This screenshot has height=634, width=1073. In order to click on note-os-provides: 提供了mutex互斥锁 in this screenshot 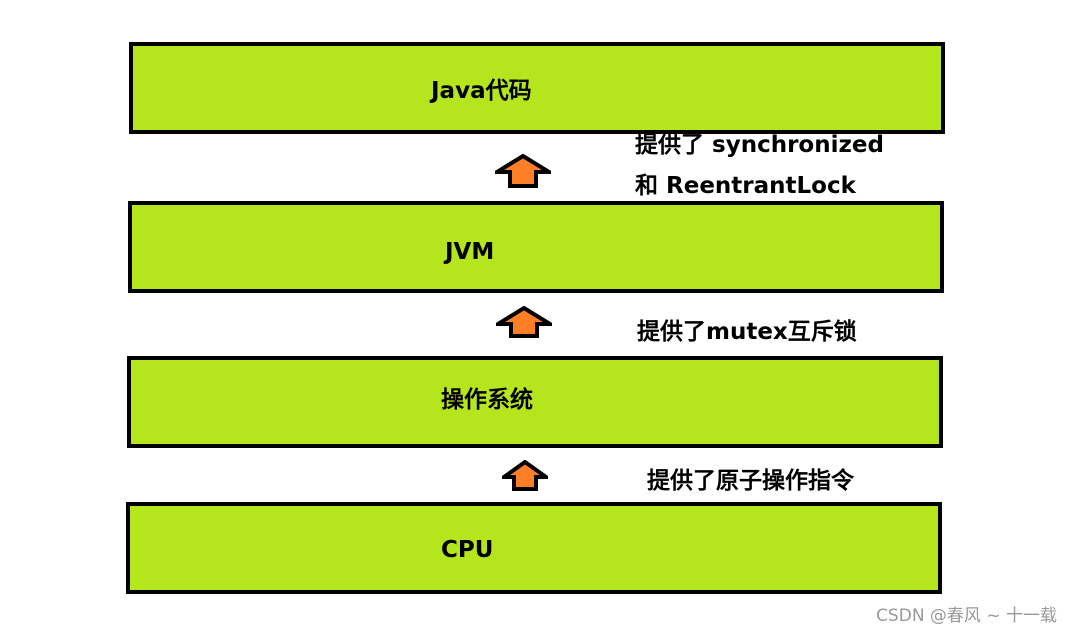, I will do `click(747, 332)`.